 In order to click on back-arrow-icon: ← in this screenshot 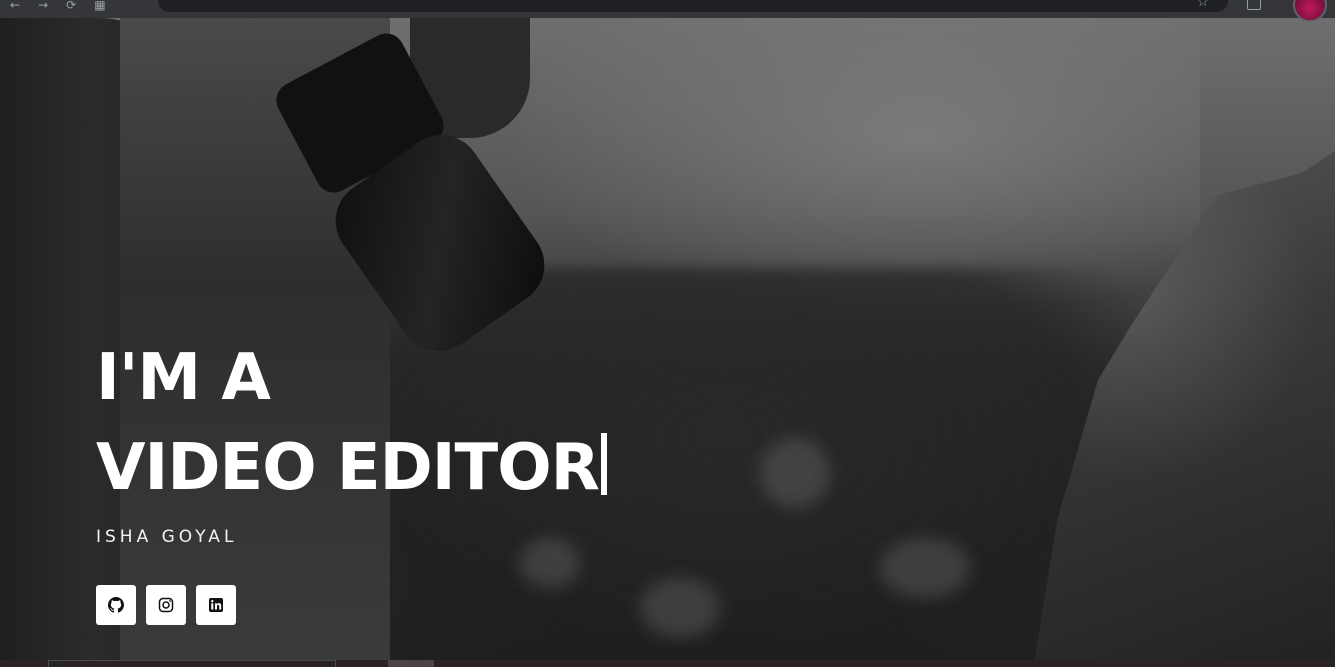, I will do `click(15, 6)`.